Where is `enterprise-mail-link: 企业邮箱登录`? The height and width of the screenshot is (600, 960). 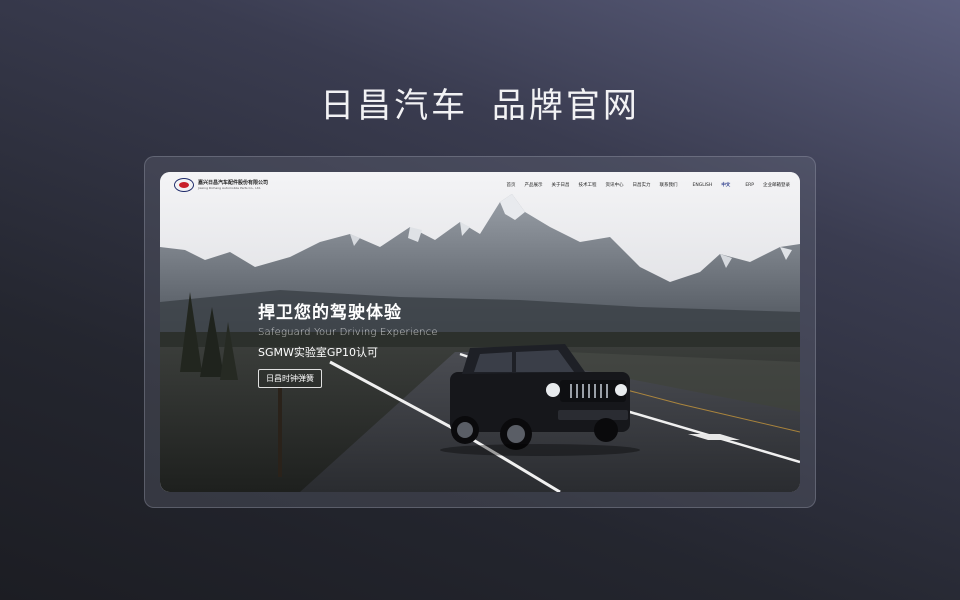
enterprise-mail-link: 企业邮箱登录 is located at coordinates (776, 185).